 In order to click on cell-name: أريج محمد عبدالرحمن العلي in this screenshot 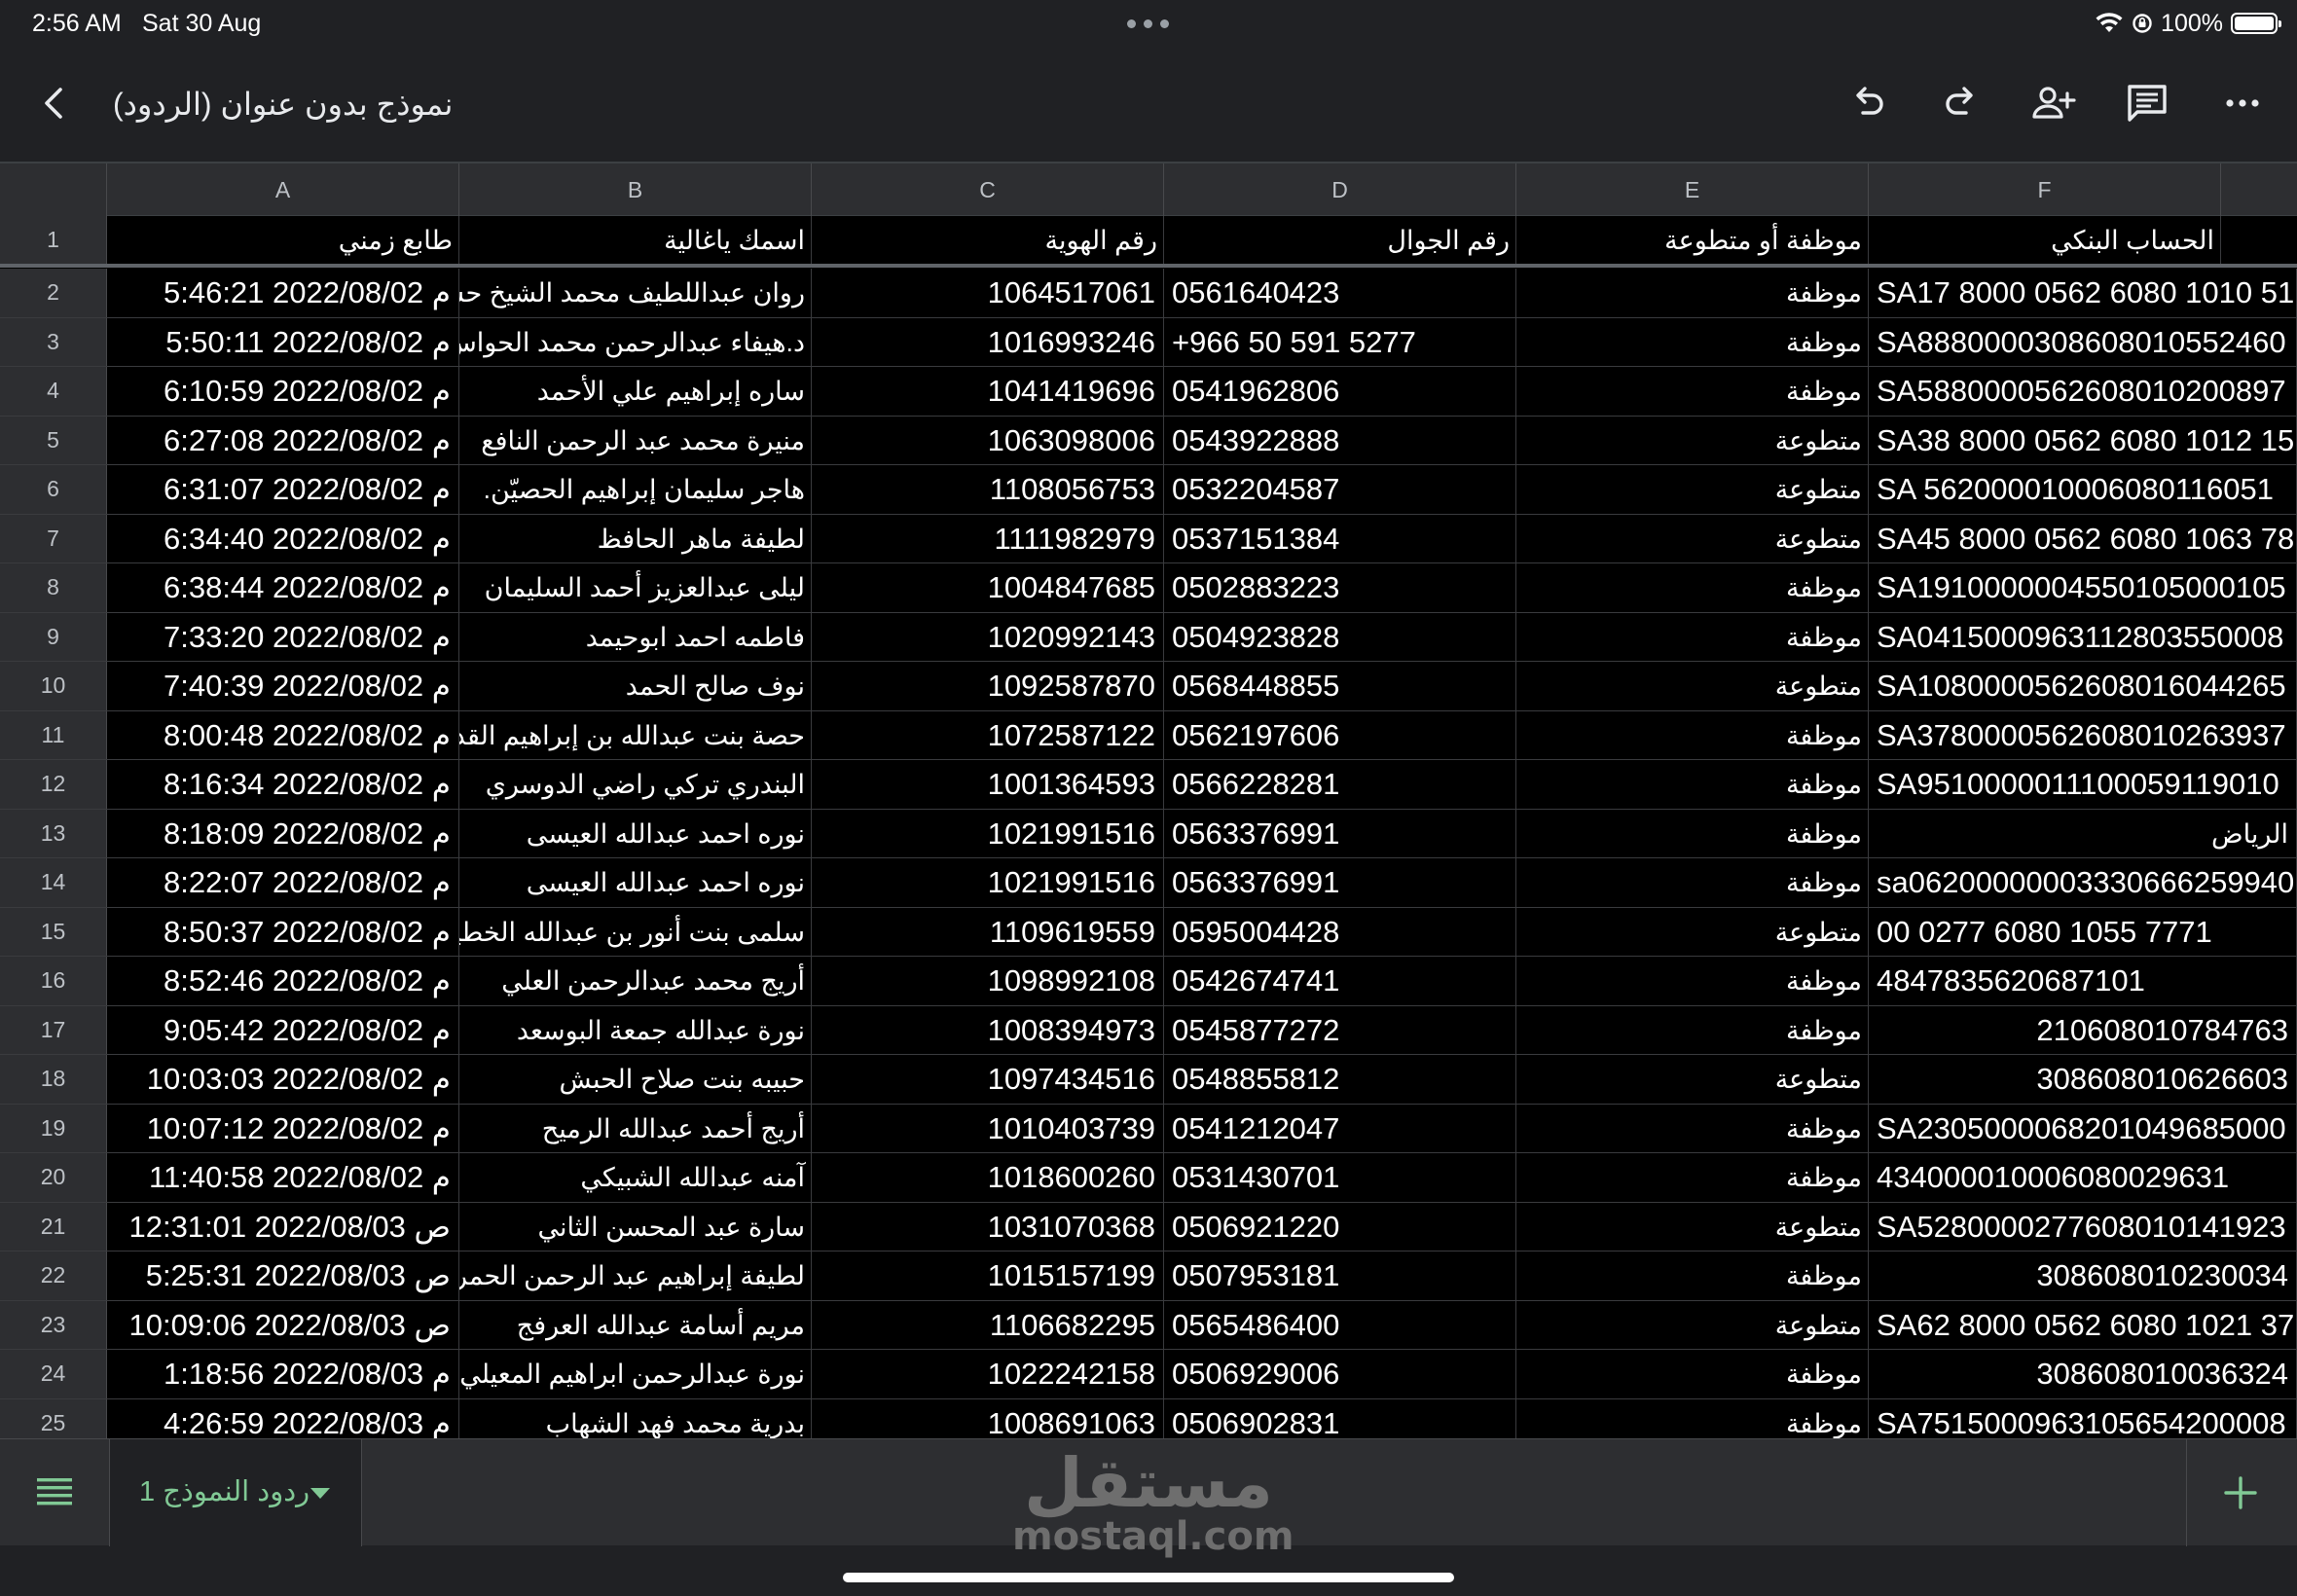, I will do `click(635, 981)`.